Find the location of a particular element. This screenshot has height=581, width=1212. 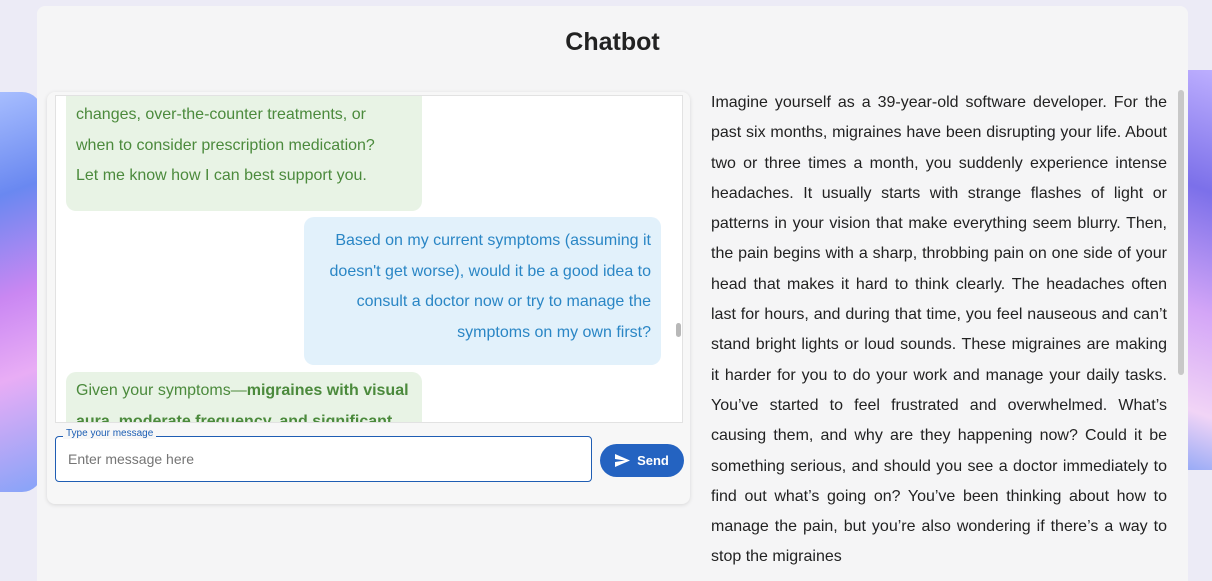

message-input-label: Type your message is located at coordinates (110, 433).